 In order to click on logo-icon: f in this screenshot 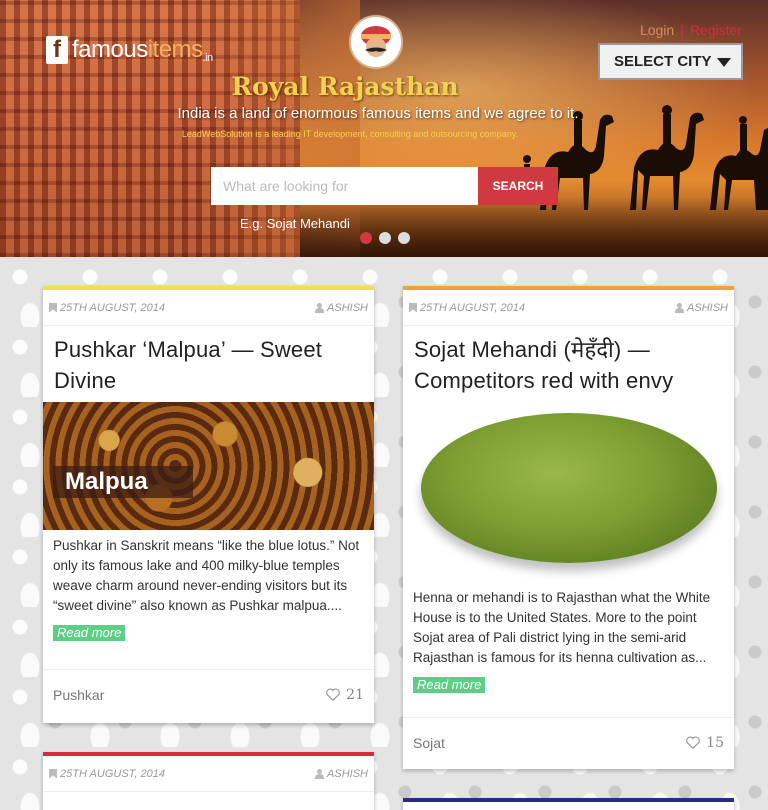, I will do `click(57, 50)`.